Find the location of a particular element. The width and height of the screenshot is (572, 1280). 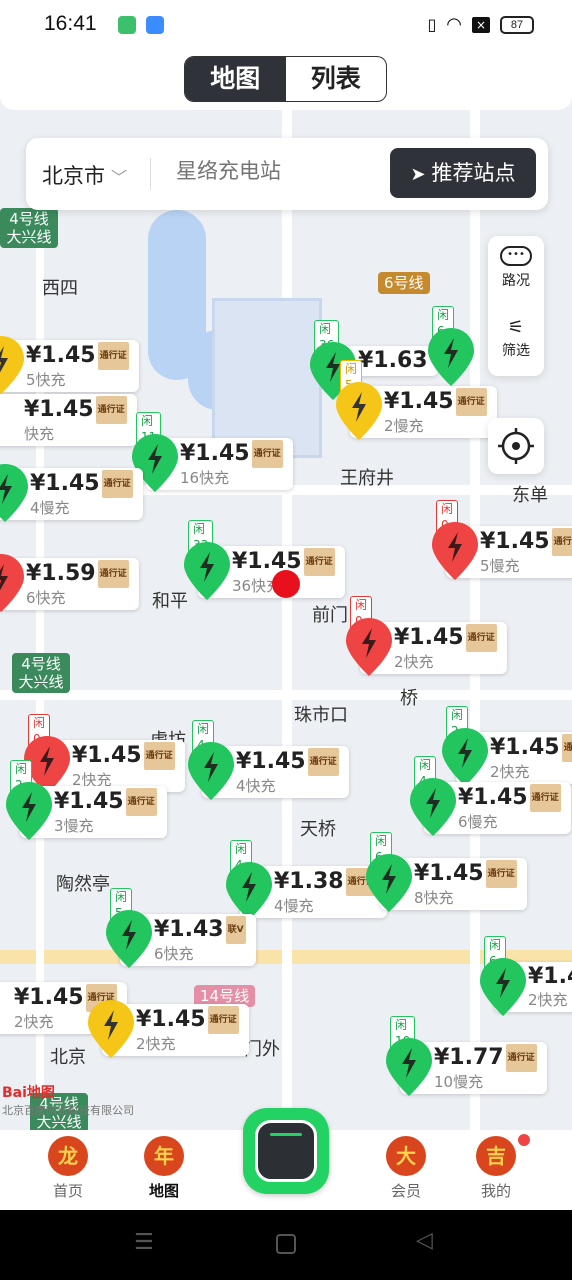

member-icon: 大 is located at coordinates (406, 1156).